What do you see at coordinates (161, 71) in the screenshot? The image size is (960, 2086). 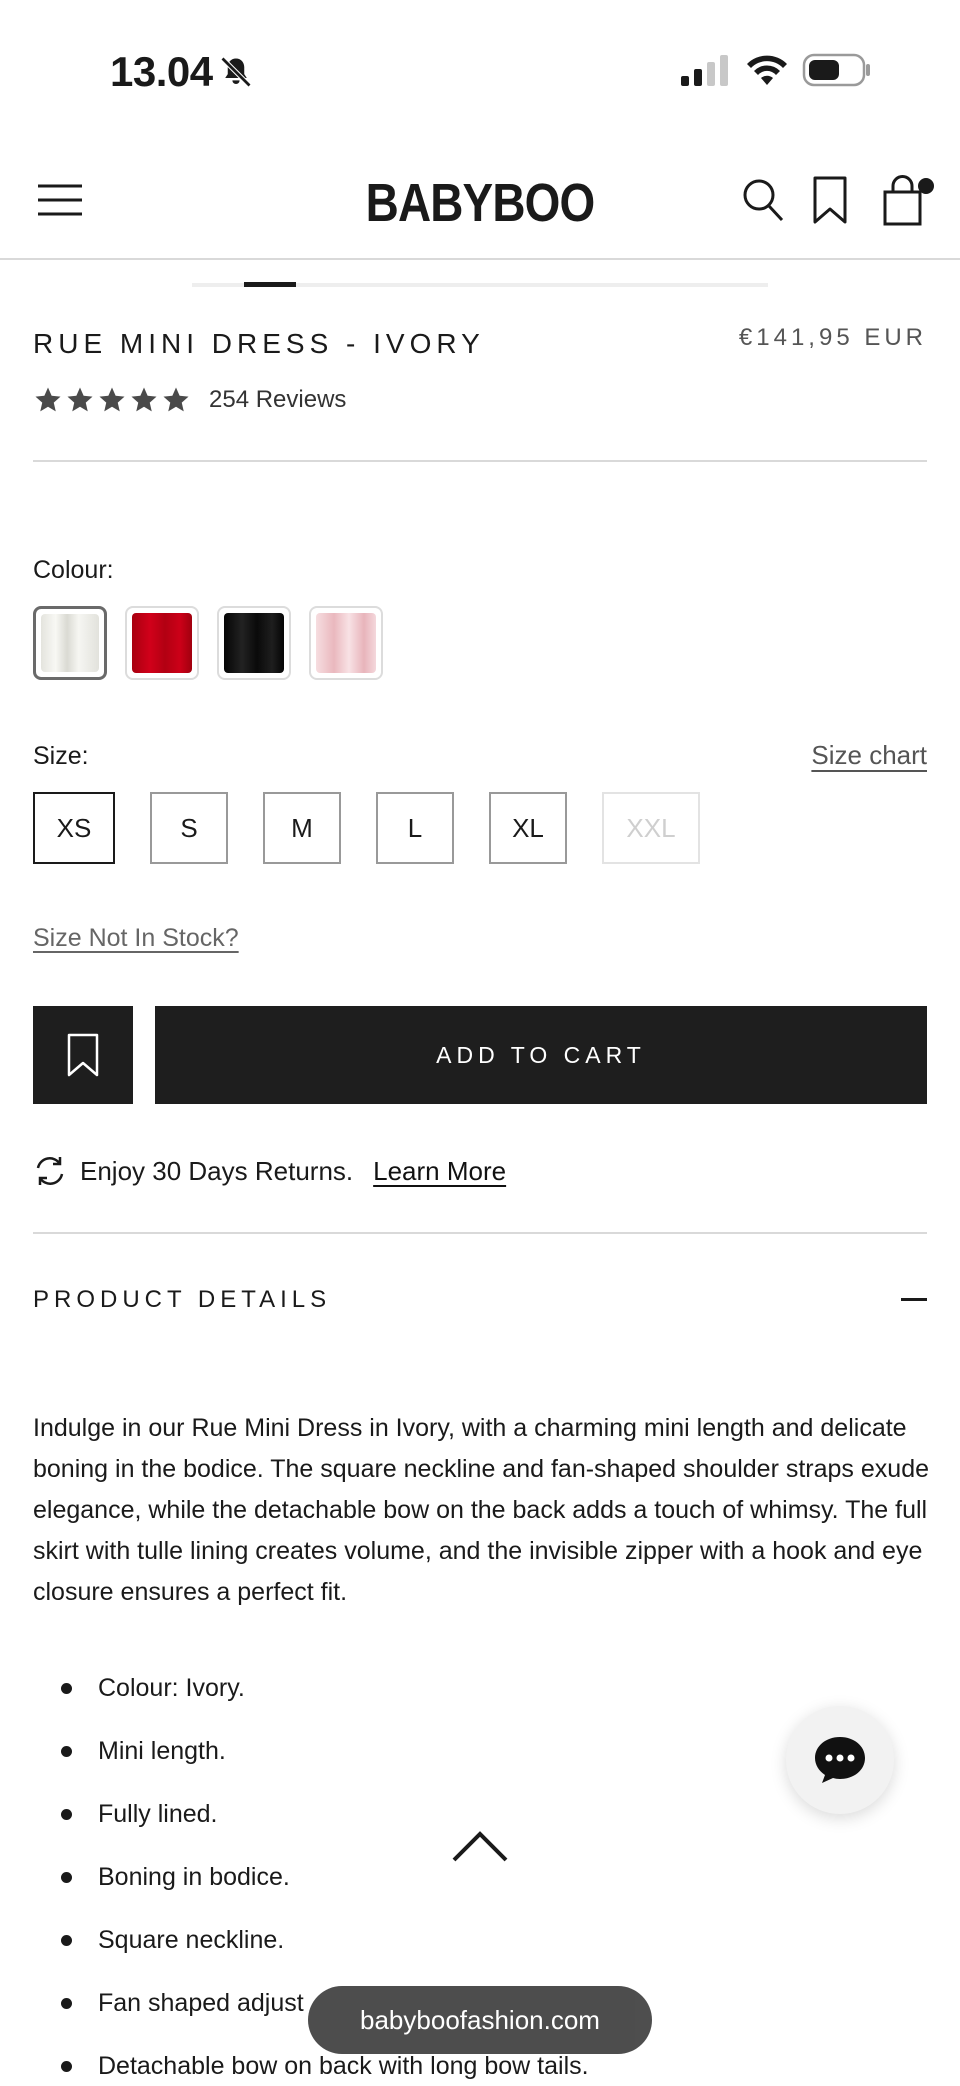 I see `status-time: 13.04` at bounding box center [161, 71].